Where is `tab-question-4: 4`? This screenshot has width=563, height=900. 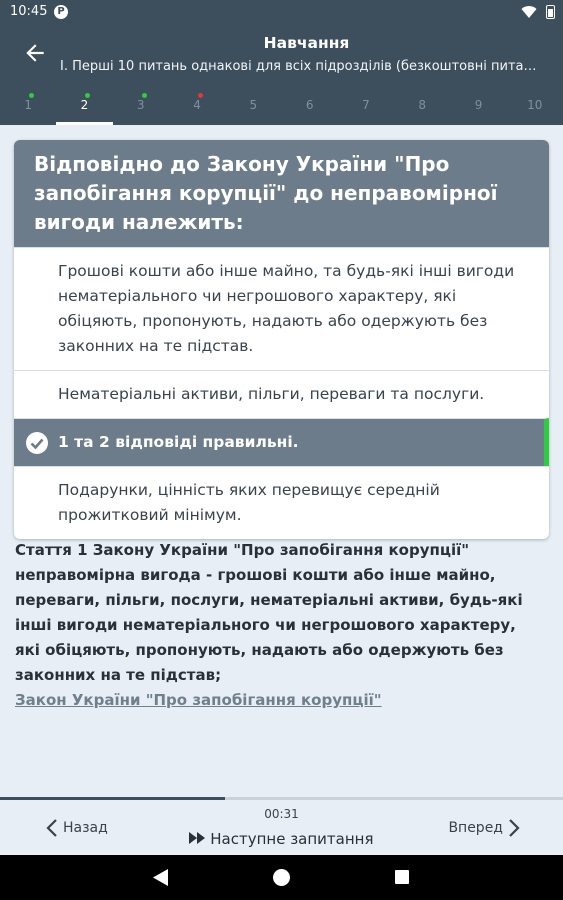 tab-question-4: 4 is located at coordinates (197, 107).